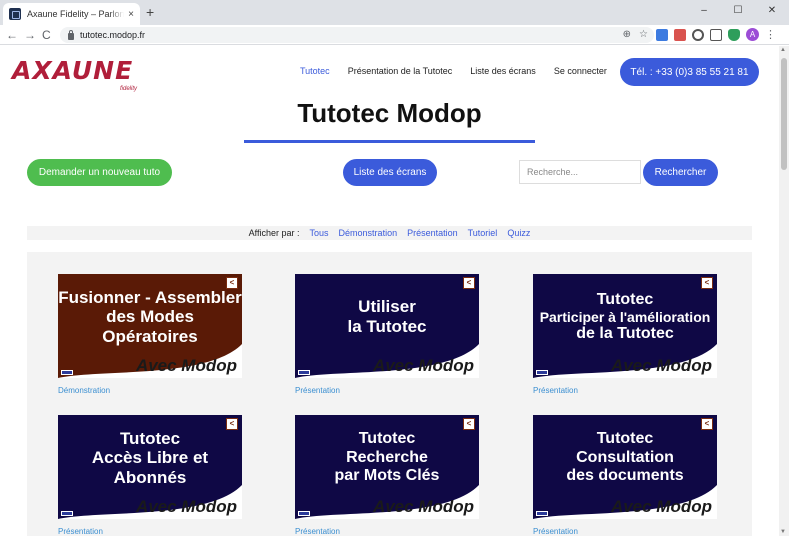 This screenshot has width=789, height=536. I want to click on back-button: ←, so click(12, 35).